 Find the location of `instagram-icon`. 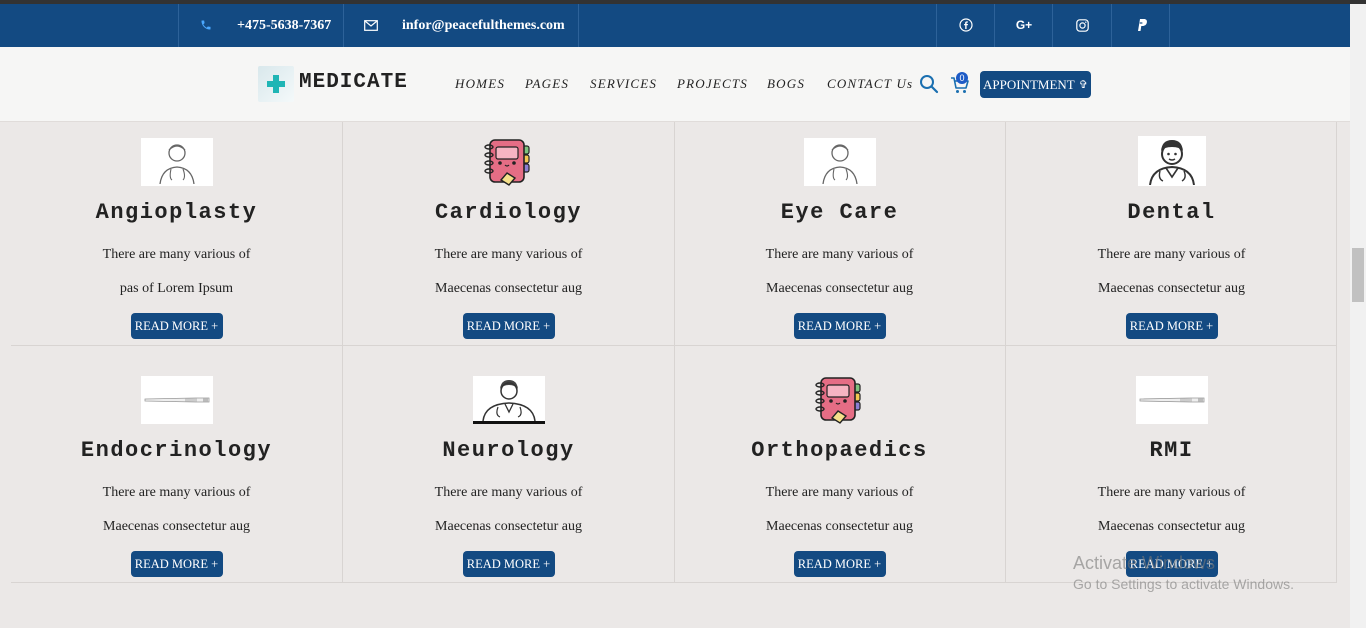

instagram-icon is located at coordinates (1082, 25).